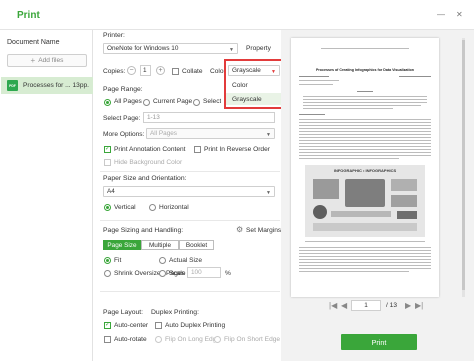  Describe the element at coordinates (51, 60) in the screenshot. I see `add-files-label: Add files` at that location.